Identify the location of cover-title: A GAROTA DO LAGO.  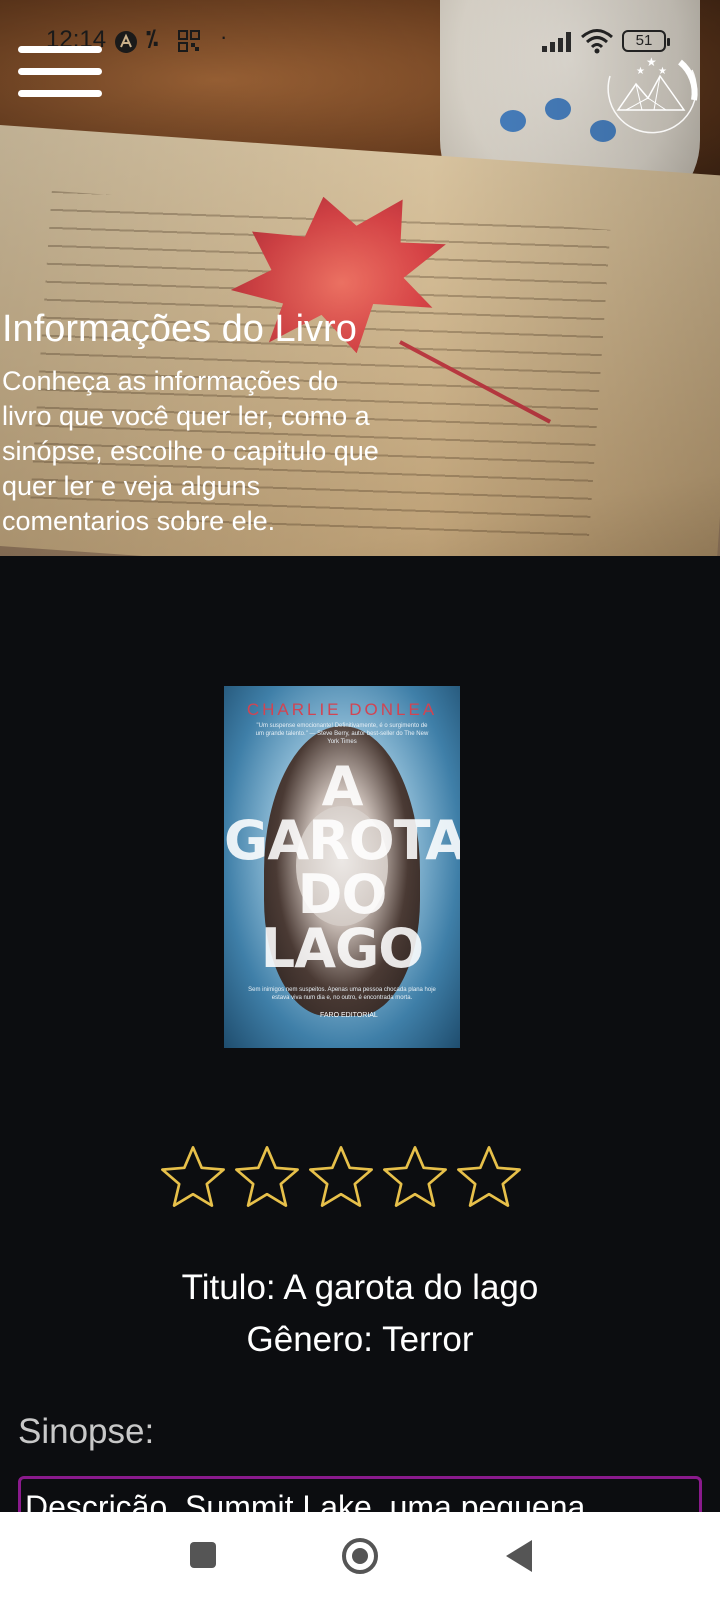
(342, 867).